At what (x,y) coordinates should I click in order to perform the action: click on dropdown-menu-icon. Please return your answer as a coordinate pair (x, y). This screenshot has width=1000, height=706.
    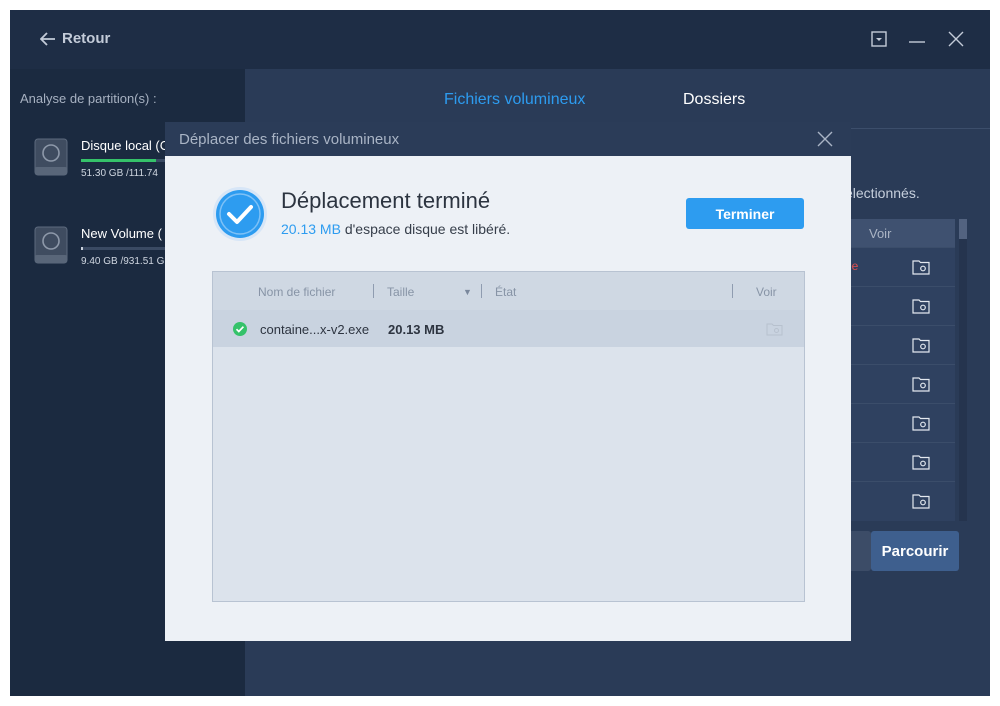
    Looking at the image, I should click on (879, 39).